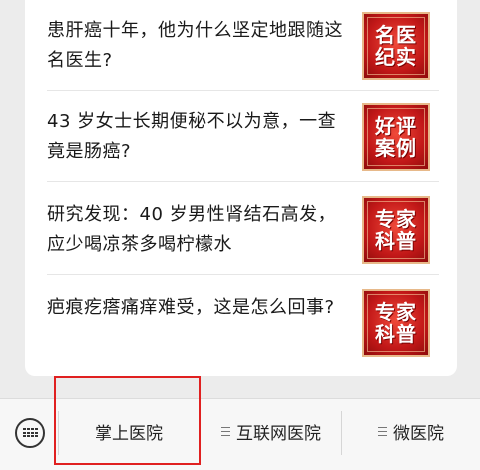 The width and height of the screenshot is (480, 470). I want to click on article-title: 患肝癌十年，他为什么坚定地跟随这名医生?, so click(197, 46).